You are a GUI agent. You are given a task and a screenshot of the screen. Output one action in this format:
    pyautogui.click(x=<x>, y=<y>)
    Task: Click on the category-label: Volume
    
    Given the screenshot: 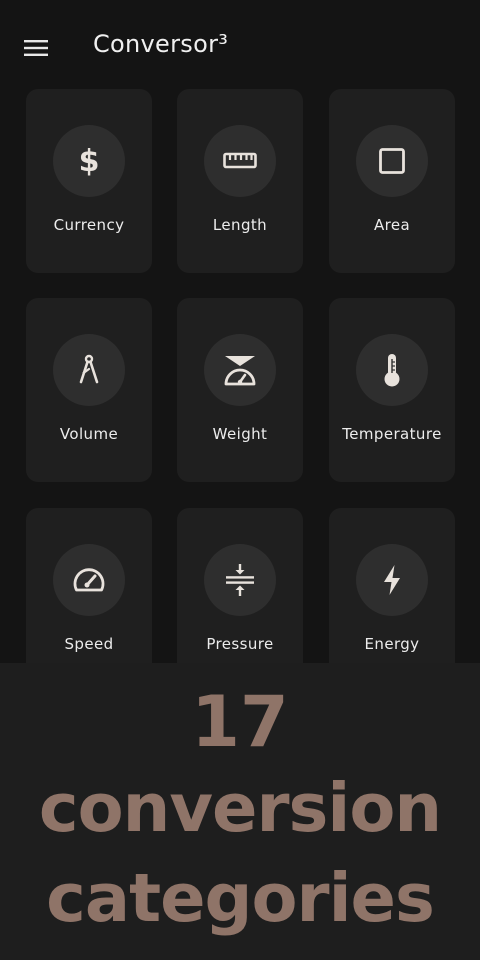 What is the action you would take?
    pyautogui.click(x=89, y=434)
    